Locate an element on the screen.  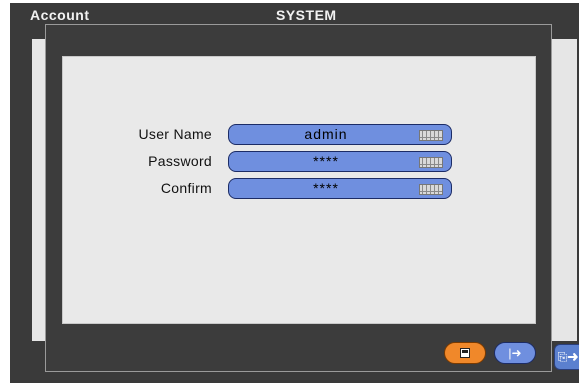
confirm-label: Confirm is located at coordinates (186, 188).